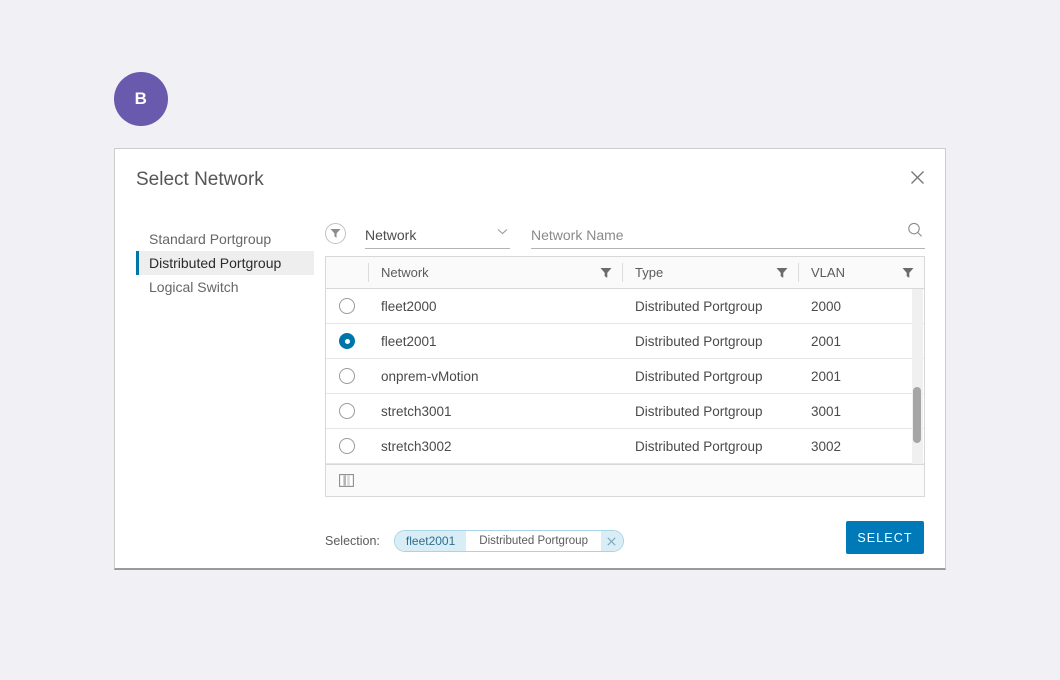 The width and height of the screenshot is (1060, 680). I want to click on cell-vlan: 3002, so click(826, 446).